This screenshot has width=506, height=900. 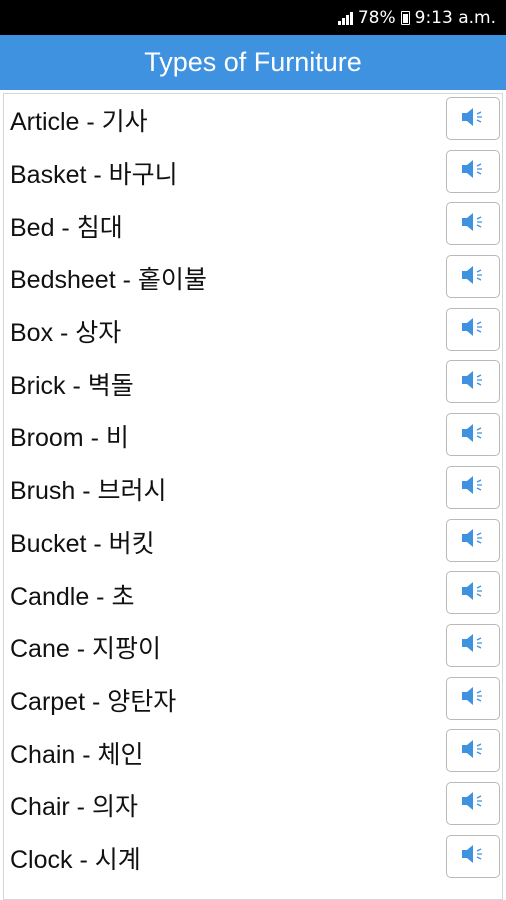 What do you see at coordinates (253, 805) in the screenshot?
I see `list-item: Chair - 의자` at bounding box center [253, 805].